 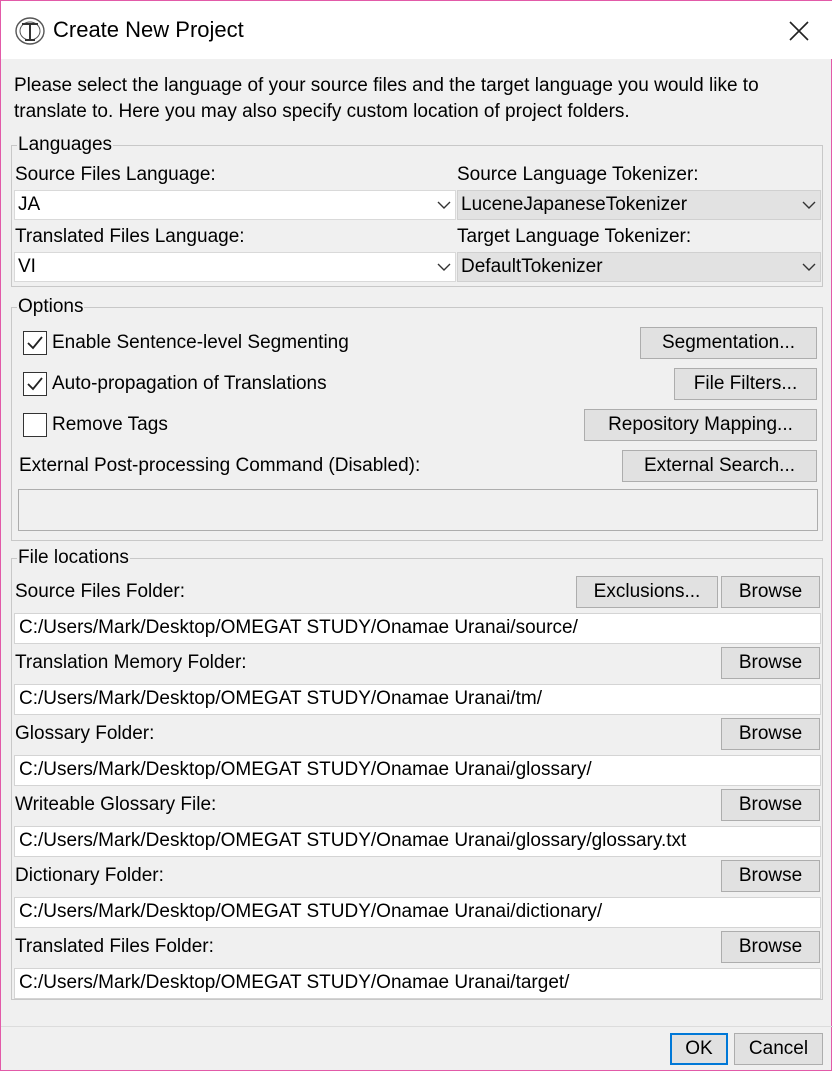 What do you see at coordinates (65, 144) in the screenshot?
I see `languages-legend: Languages` at bounding box center [65, 144].